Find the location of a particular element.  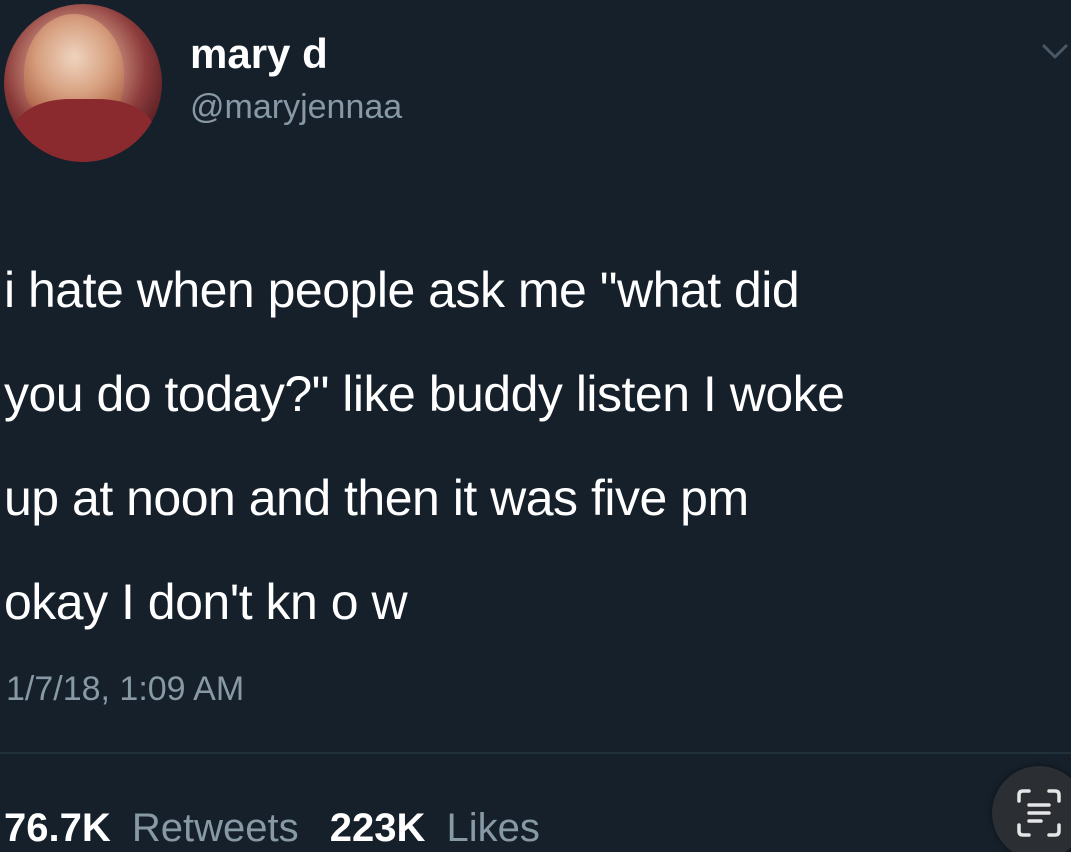

text-scan-button is located at coordinates (1031, 809).